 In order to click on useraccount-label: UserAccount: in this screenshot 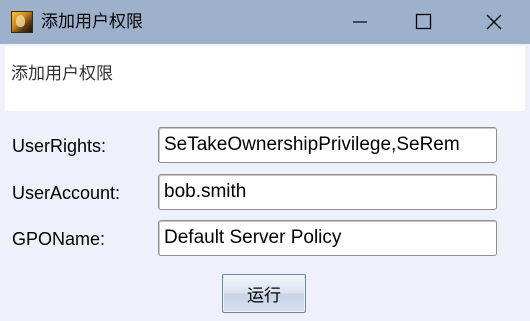, I will do `click(66, 193)`.